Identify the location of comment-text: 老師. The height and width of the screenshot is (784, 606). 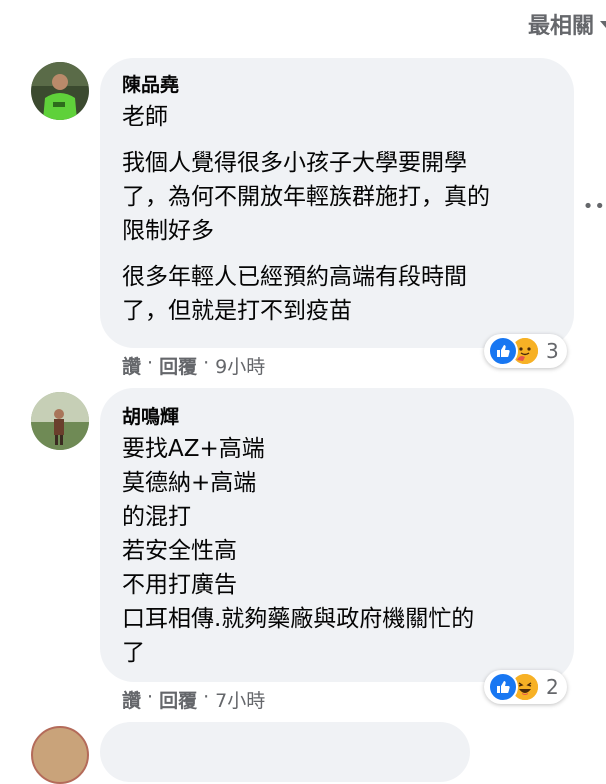
(145, 117).